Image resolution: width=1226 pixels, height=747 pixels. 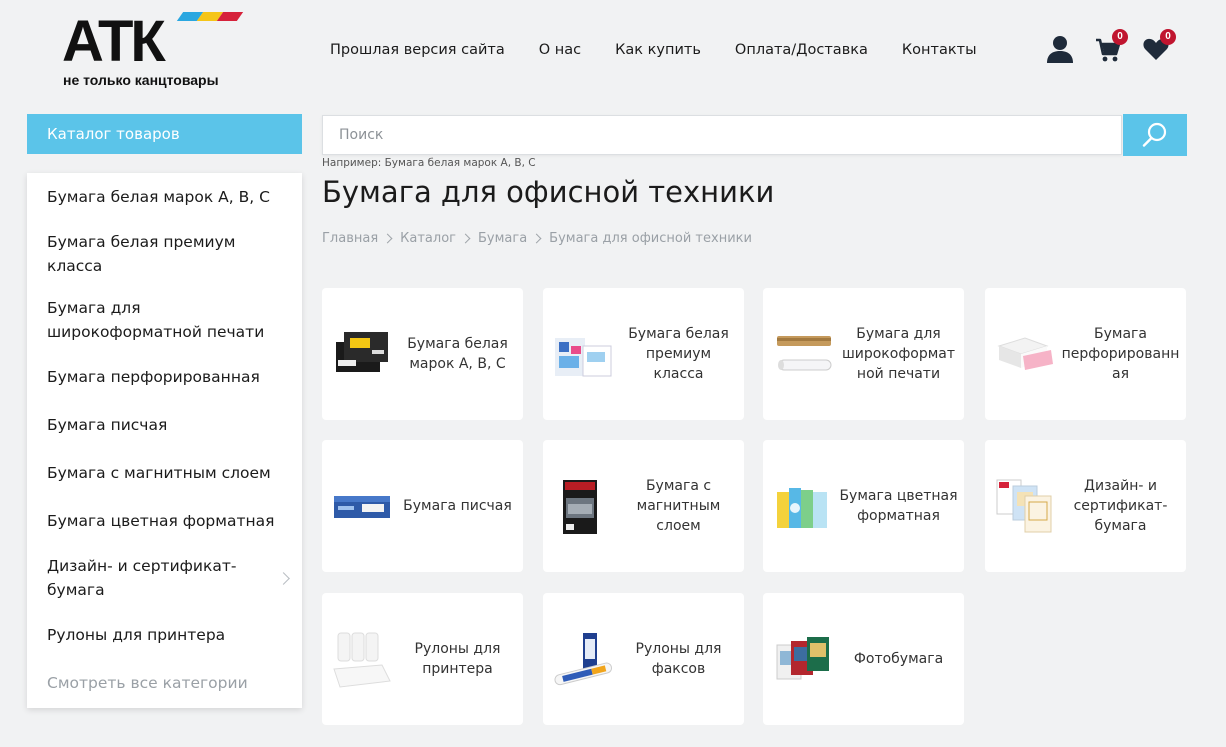 I want to click on breadcrumb-paper: Бумага, so click(x=502, y=238).